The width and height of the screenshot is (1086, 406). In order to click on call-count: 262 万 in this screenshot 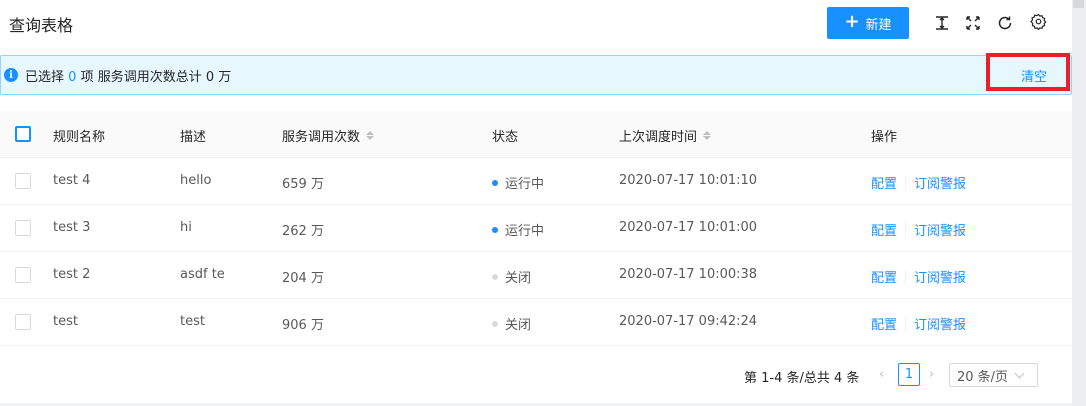, I will do `click(303, 231)`.